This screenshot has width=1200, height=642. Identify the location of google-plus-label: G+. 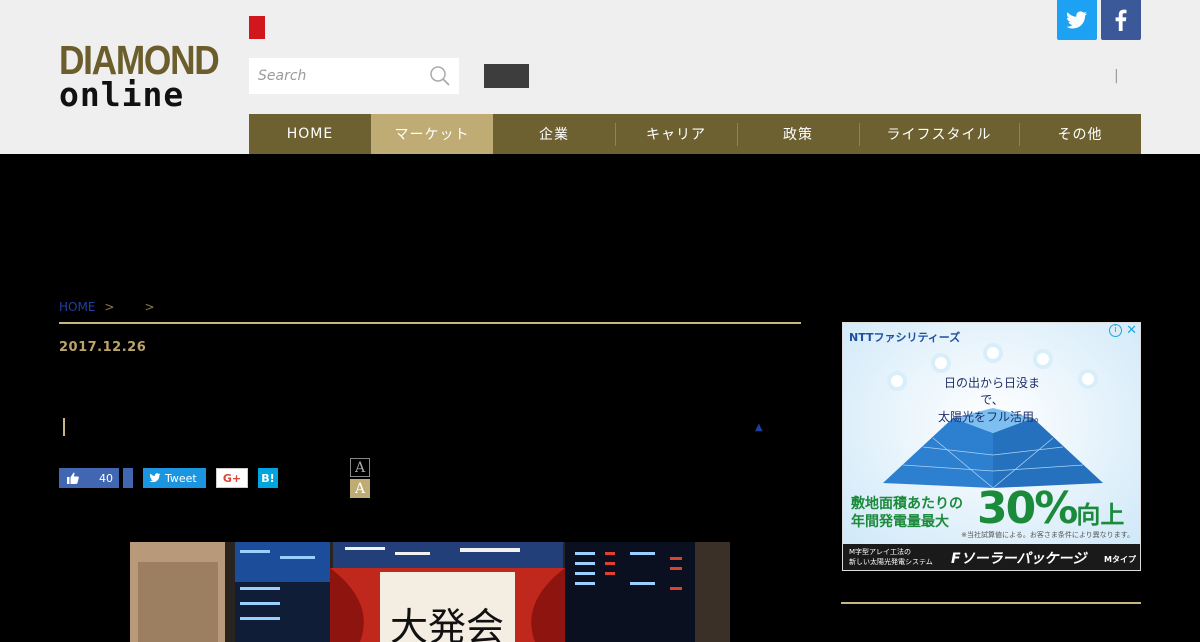
(232, 478).